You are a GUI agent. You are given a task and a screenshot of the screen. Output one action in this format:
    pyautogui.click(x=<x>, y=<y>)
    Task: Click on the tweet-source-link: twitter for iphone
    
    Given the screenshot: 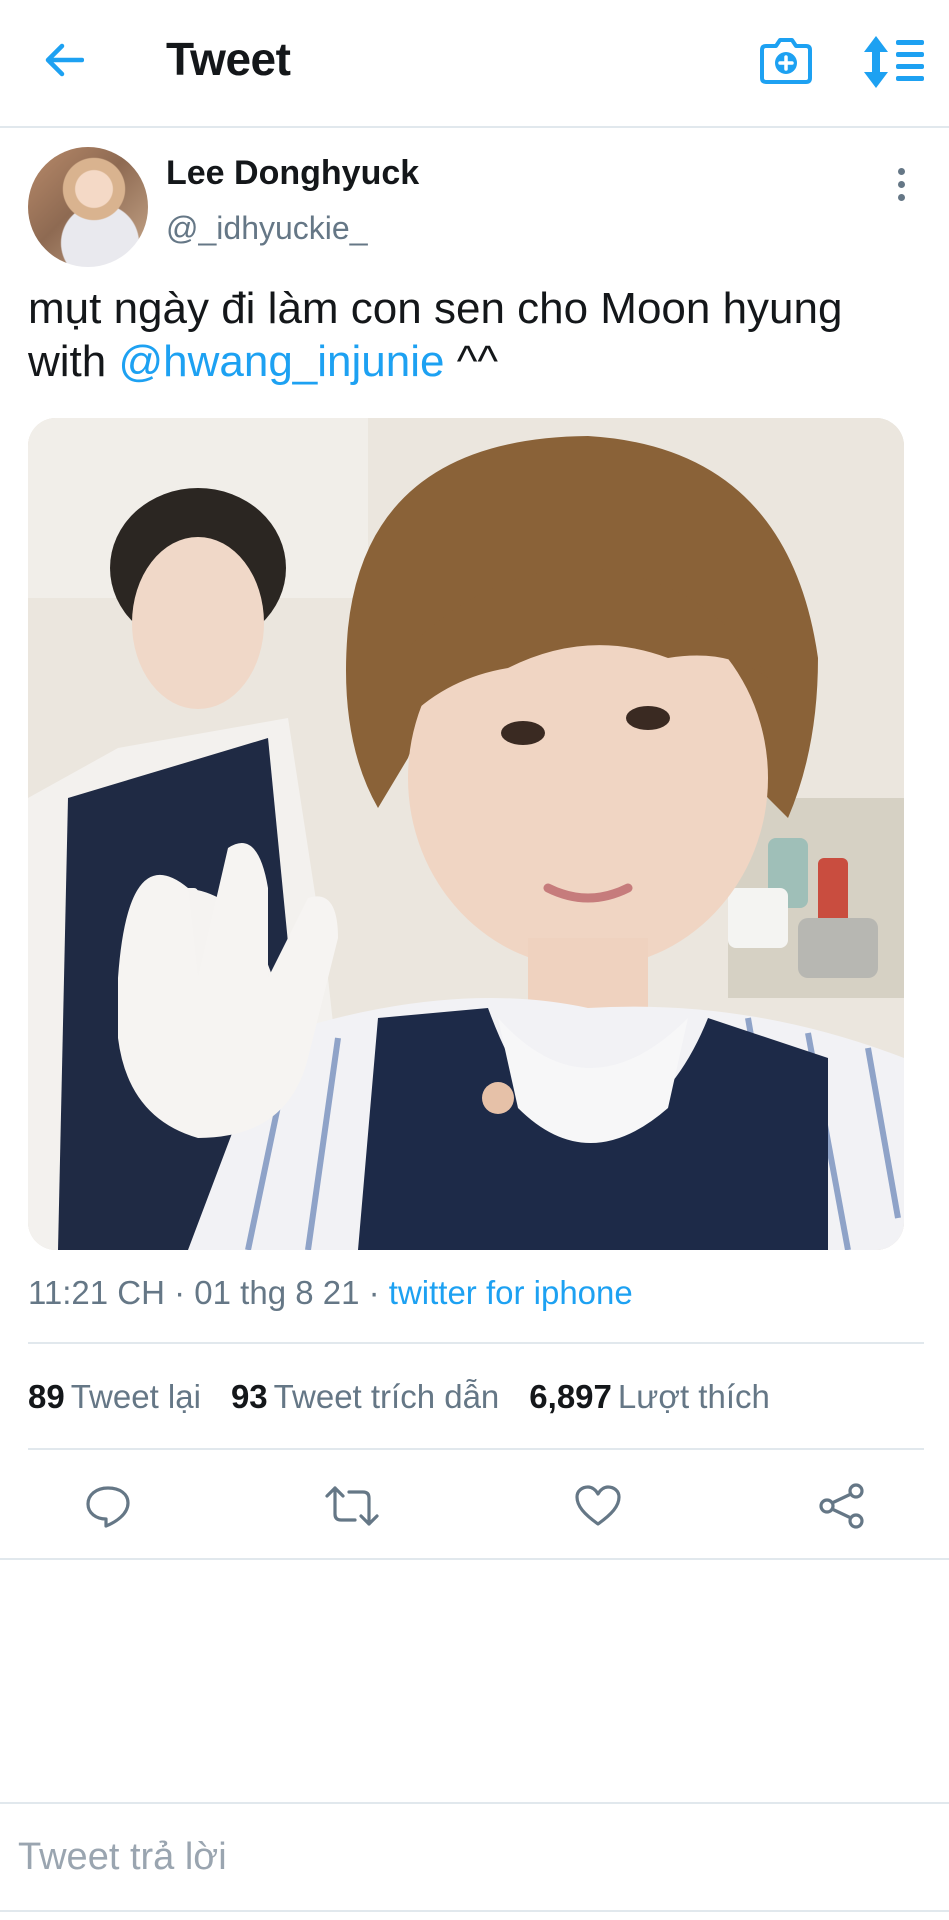 What is the action you would take?
    pyautogui.click(x=511, y=1292)
    